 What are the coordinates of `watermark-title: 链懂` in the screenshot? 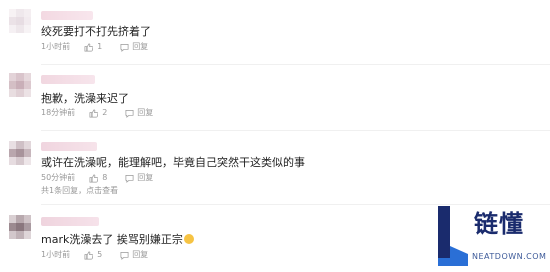 It's located at (499, 224).